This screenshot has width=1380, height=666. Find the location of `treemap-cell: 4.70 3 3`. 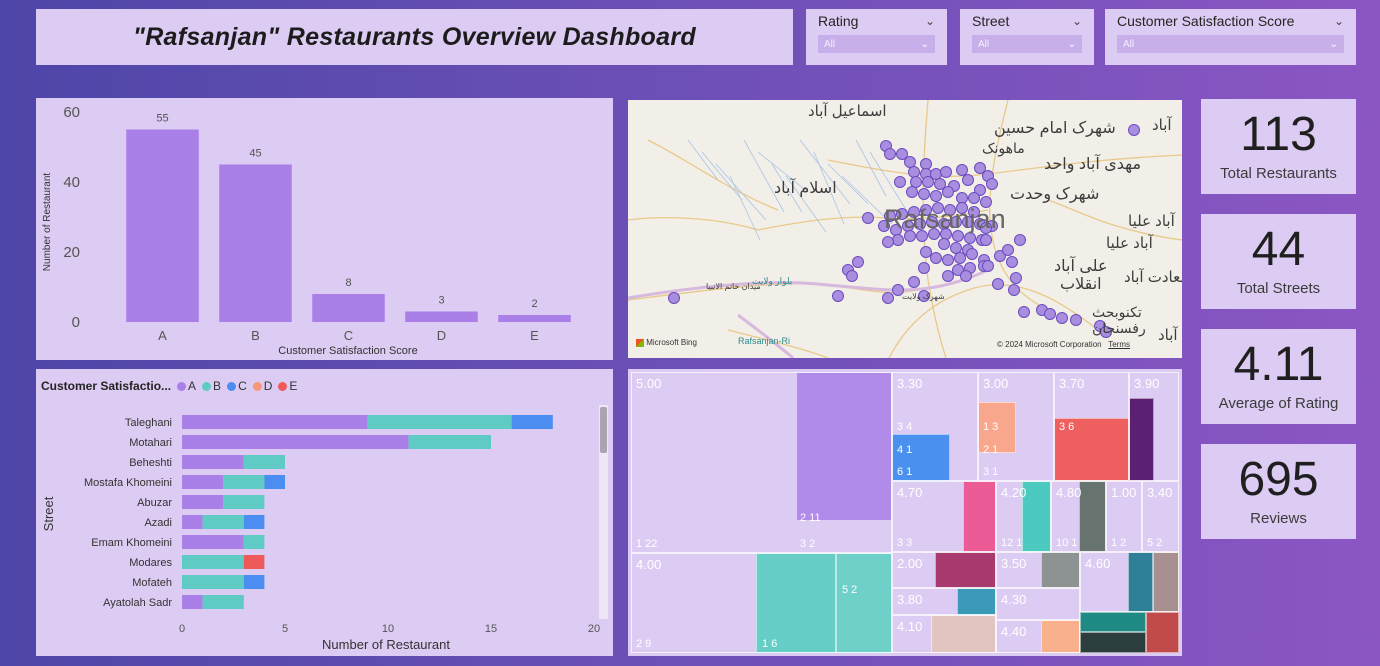

treemap-cell: 4.70 3 3 is located at coordinates (944, 516).